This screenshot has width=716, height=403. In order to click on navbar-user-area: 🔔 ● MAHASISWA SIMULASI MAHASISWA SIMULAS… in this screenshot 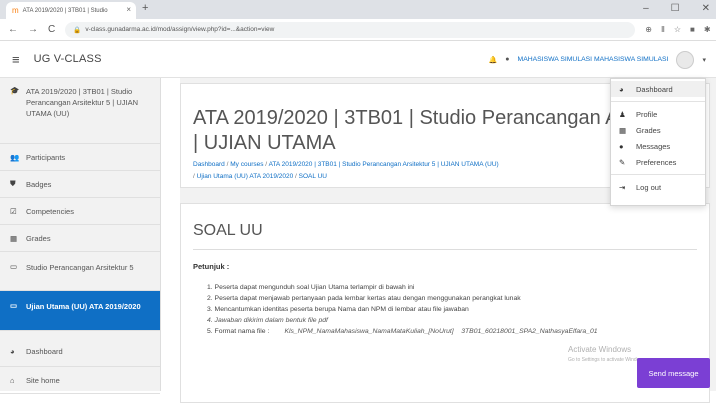, I will do `click(597, 59)`.